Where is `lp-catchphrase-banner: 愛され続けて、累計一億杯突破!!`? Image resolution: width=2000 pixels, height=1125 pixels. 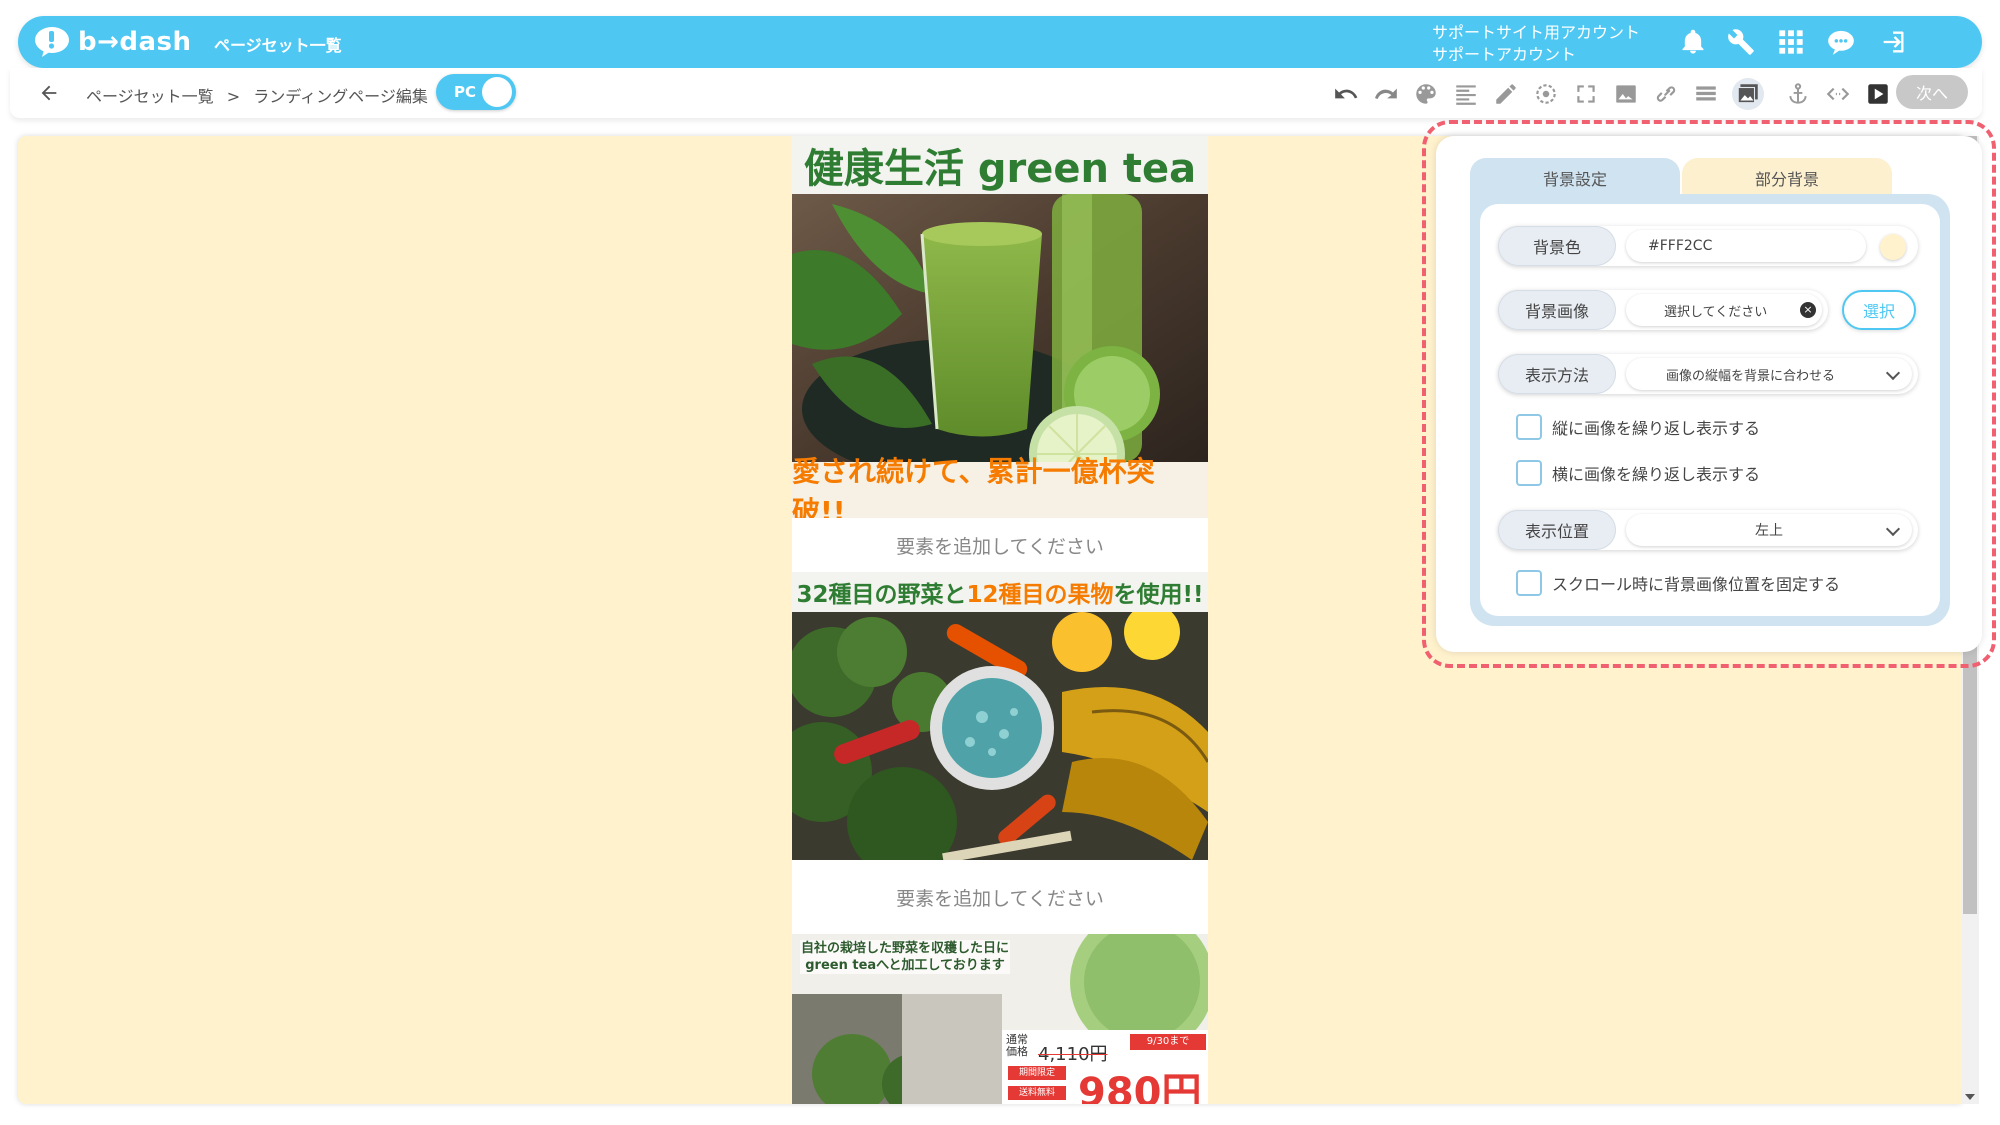
lp-catchphrase-banner: 愛され続けて、累計一億杯突破!! is located at coordinates (1000, 491).